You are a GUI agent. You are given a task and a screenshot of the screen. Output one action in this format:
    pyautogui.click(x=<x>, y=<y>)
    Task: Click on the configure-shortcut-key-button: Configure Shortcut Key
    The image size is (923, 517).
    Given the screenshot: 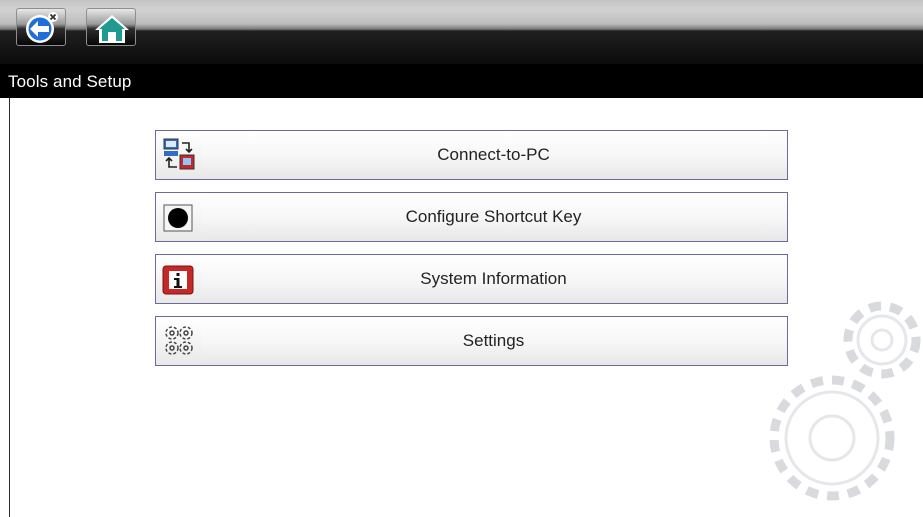 What is the action you would take?
    pyautogui.click(x=471, y=217)
    